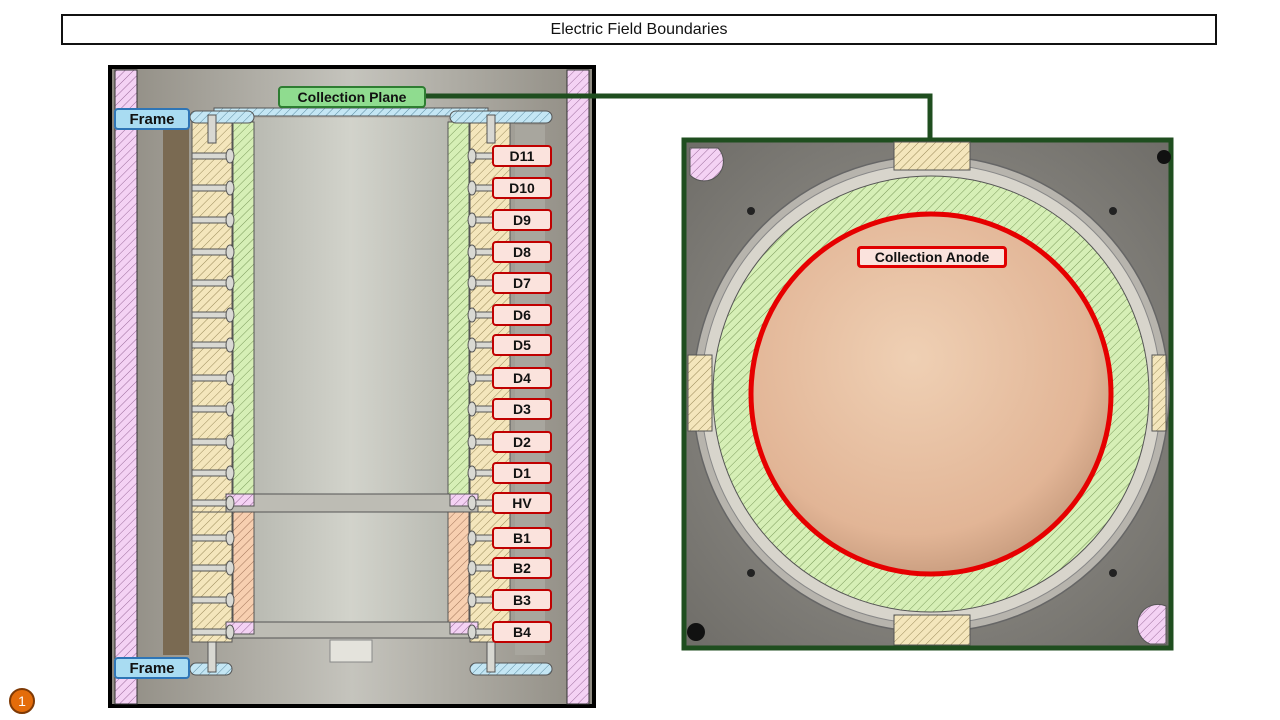  What do you see at coordinates (522, 188) in the screenshot?
I see `electrode-label-d10: D10` at bounding box center [522, 188].